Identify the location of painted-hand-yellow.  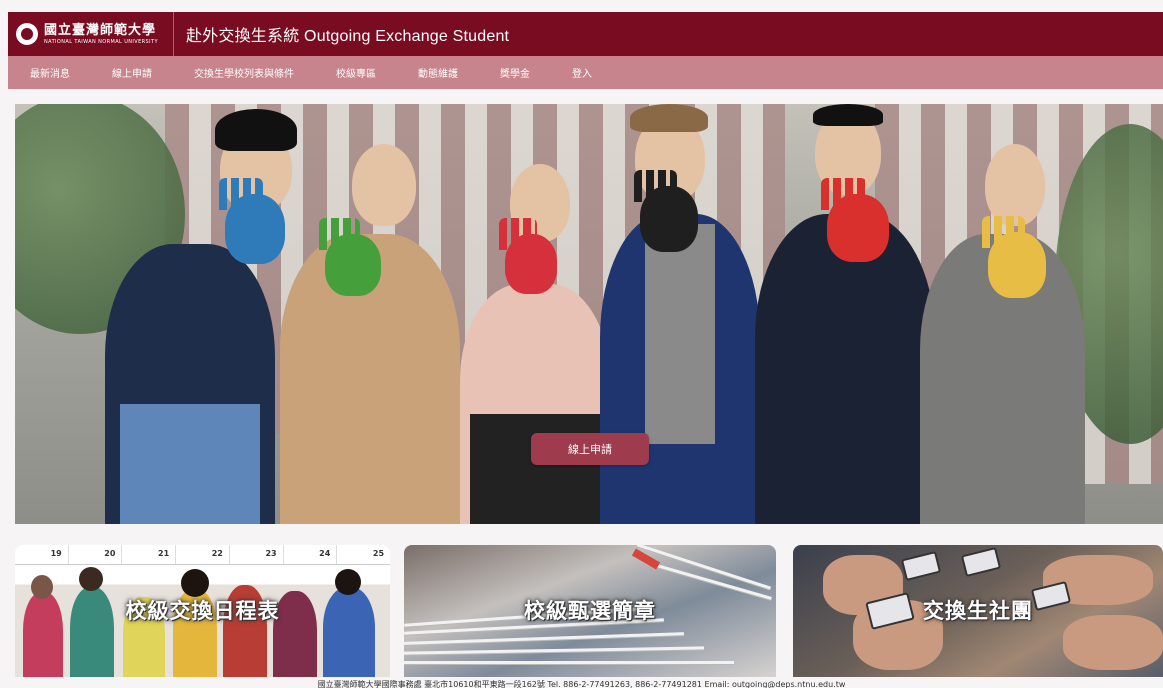
(1017, 265).